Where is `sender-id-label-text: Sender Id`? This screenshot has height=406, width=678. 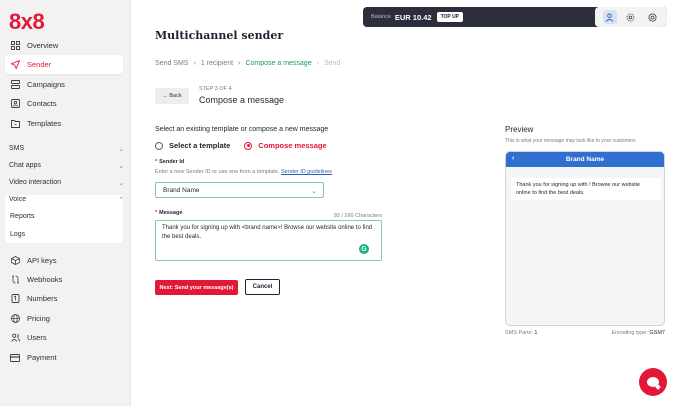
sender-id-label-text: Sender Id is located at coordinates (172, 162).